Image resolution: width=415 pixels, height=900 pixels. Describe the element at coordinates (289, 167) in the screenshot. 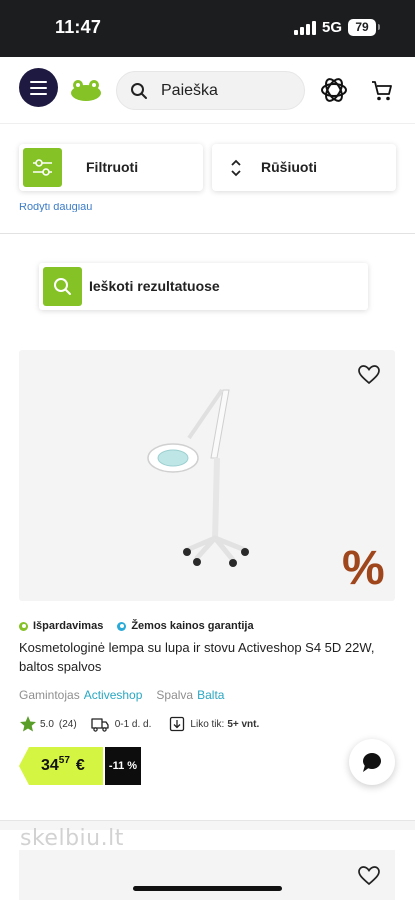

I see `sort-label: Rūšiuoti` at that location.